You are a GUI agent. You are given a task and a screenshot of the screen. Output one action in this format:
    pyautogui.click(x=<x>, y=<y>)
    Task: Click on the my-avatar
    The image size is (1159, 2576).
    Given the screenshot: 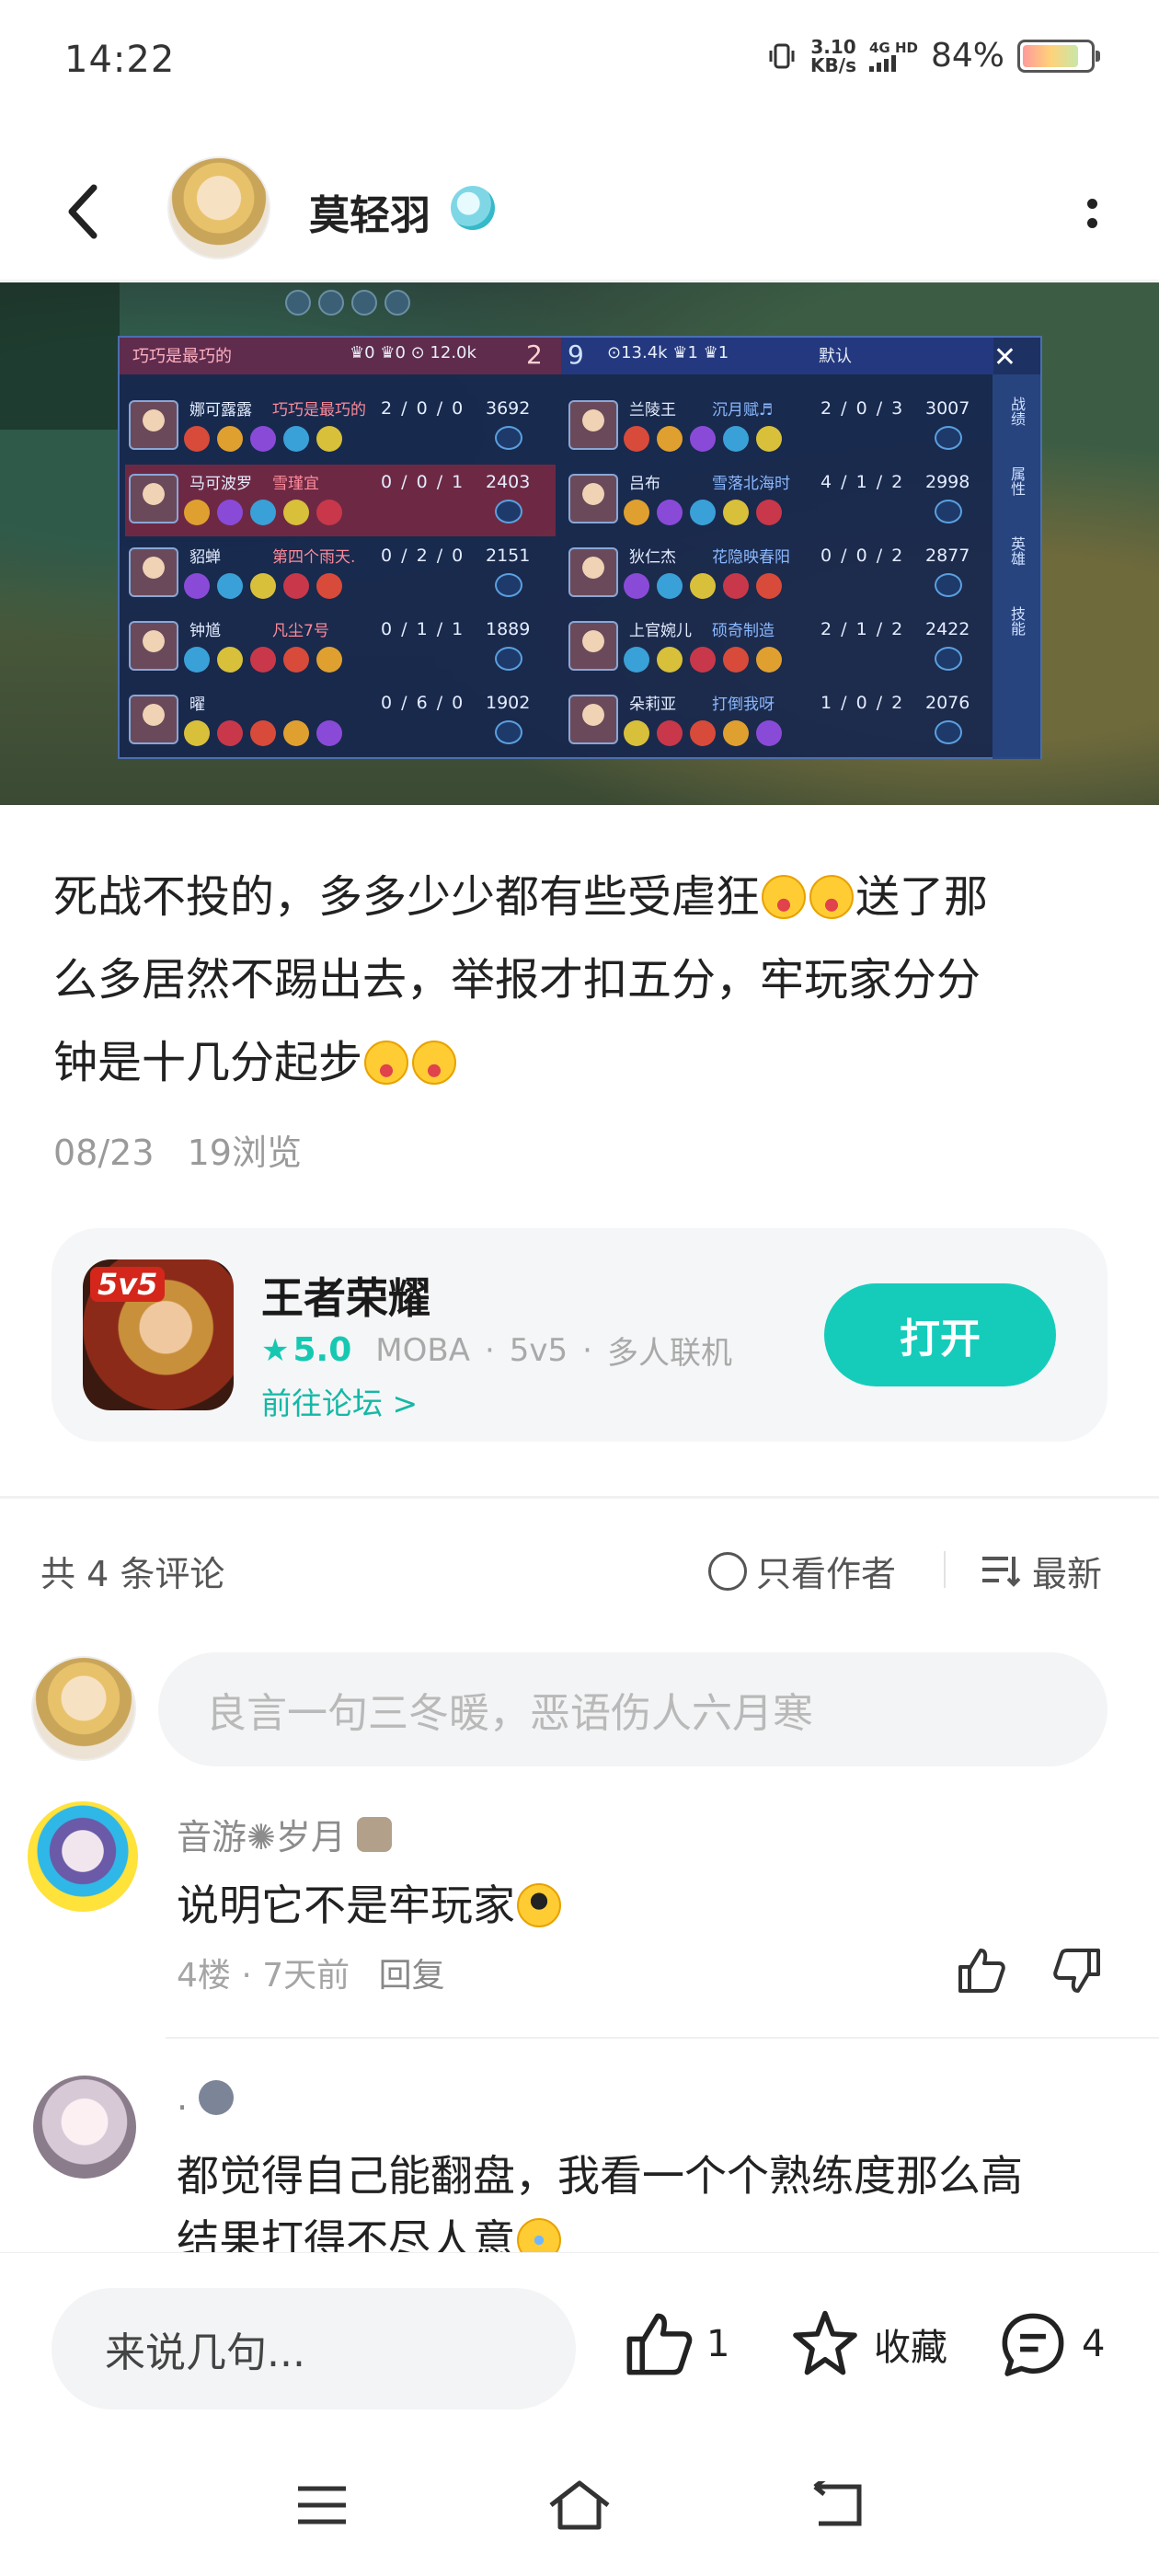 What is the action you would take?
    pyautogui.click(x=83, y=1708)
    